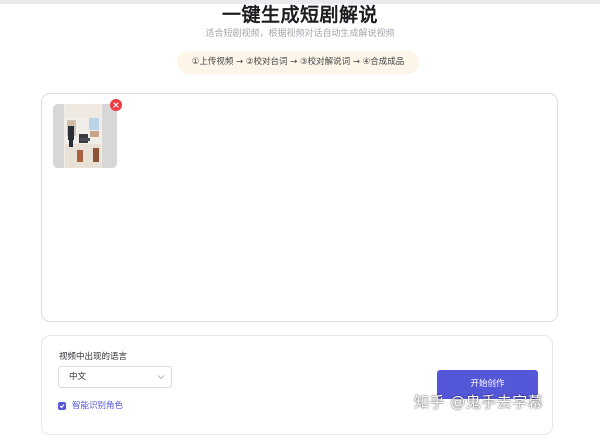  What do you see at coordinates (161, 377) in the screenshot?
I see `chevron-down-icon` at bounding box center [161, 377].